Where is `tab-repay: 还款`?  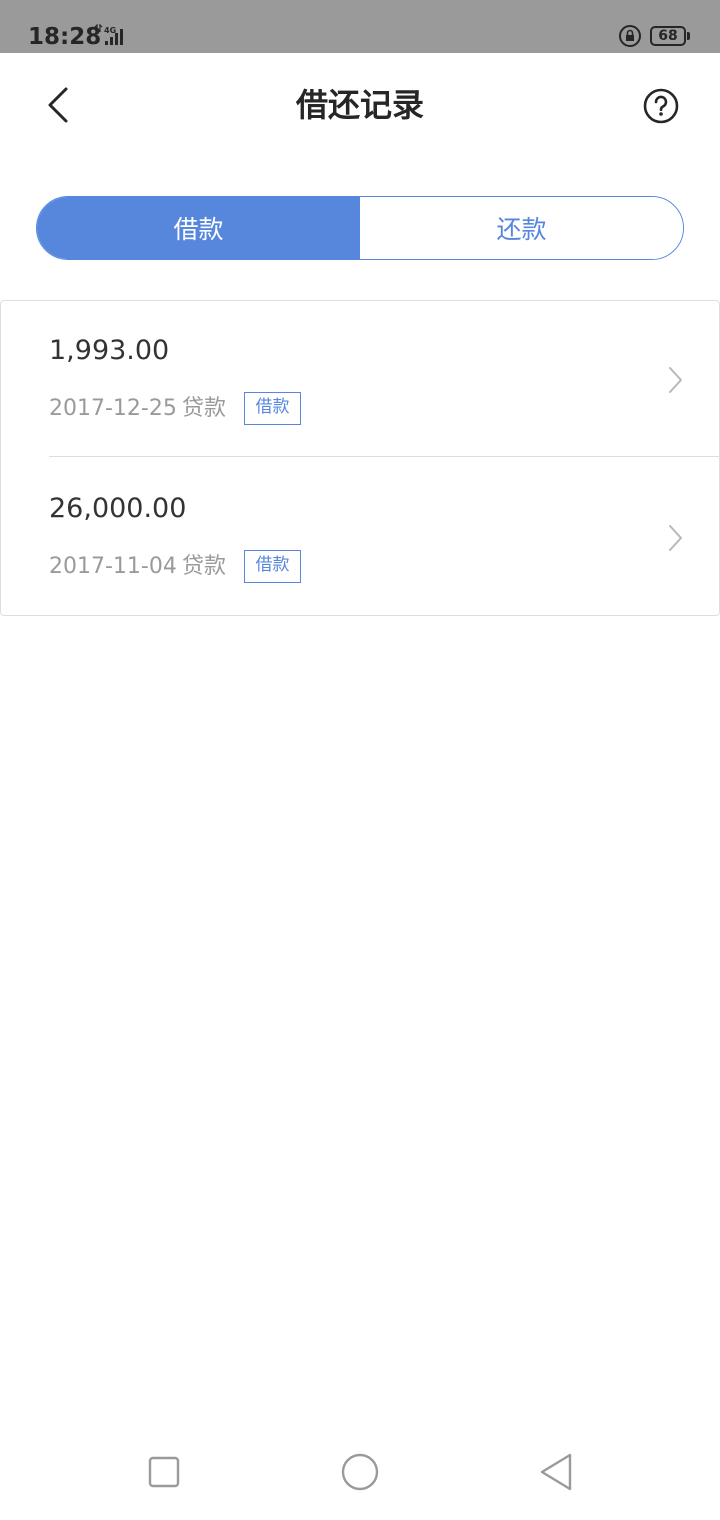
tab-repay: 还款 is located at coordinates (521, 228).